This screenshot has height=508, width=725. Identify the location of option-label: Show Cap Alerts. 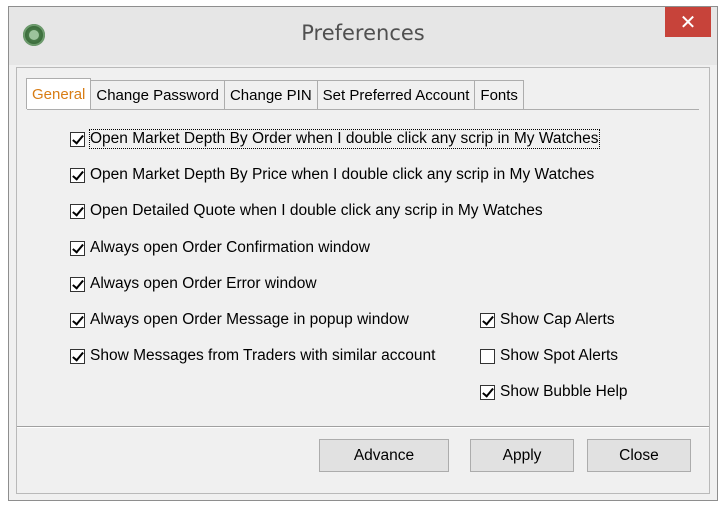
(557, 319).